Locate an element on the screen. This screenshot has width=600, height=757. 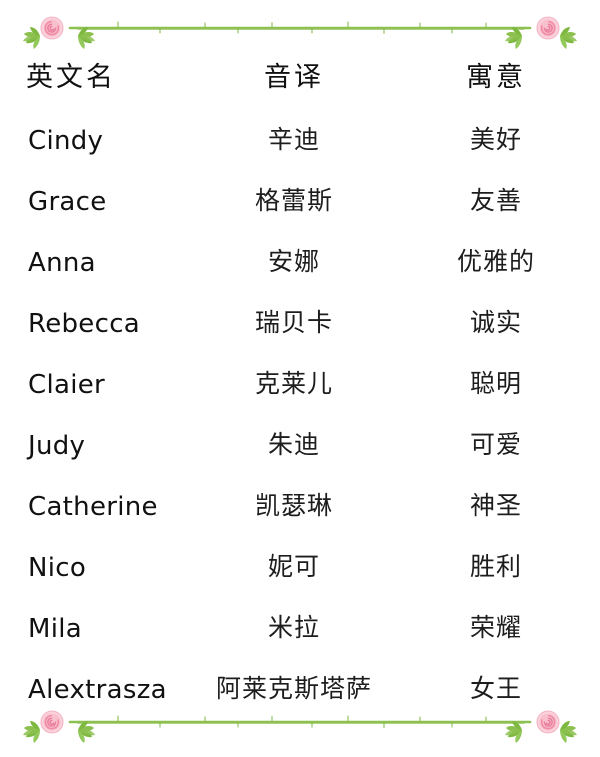
cell-transliteration: 米拉 is located at coordinates (293, 628).